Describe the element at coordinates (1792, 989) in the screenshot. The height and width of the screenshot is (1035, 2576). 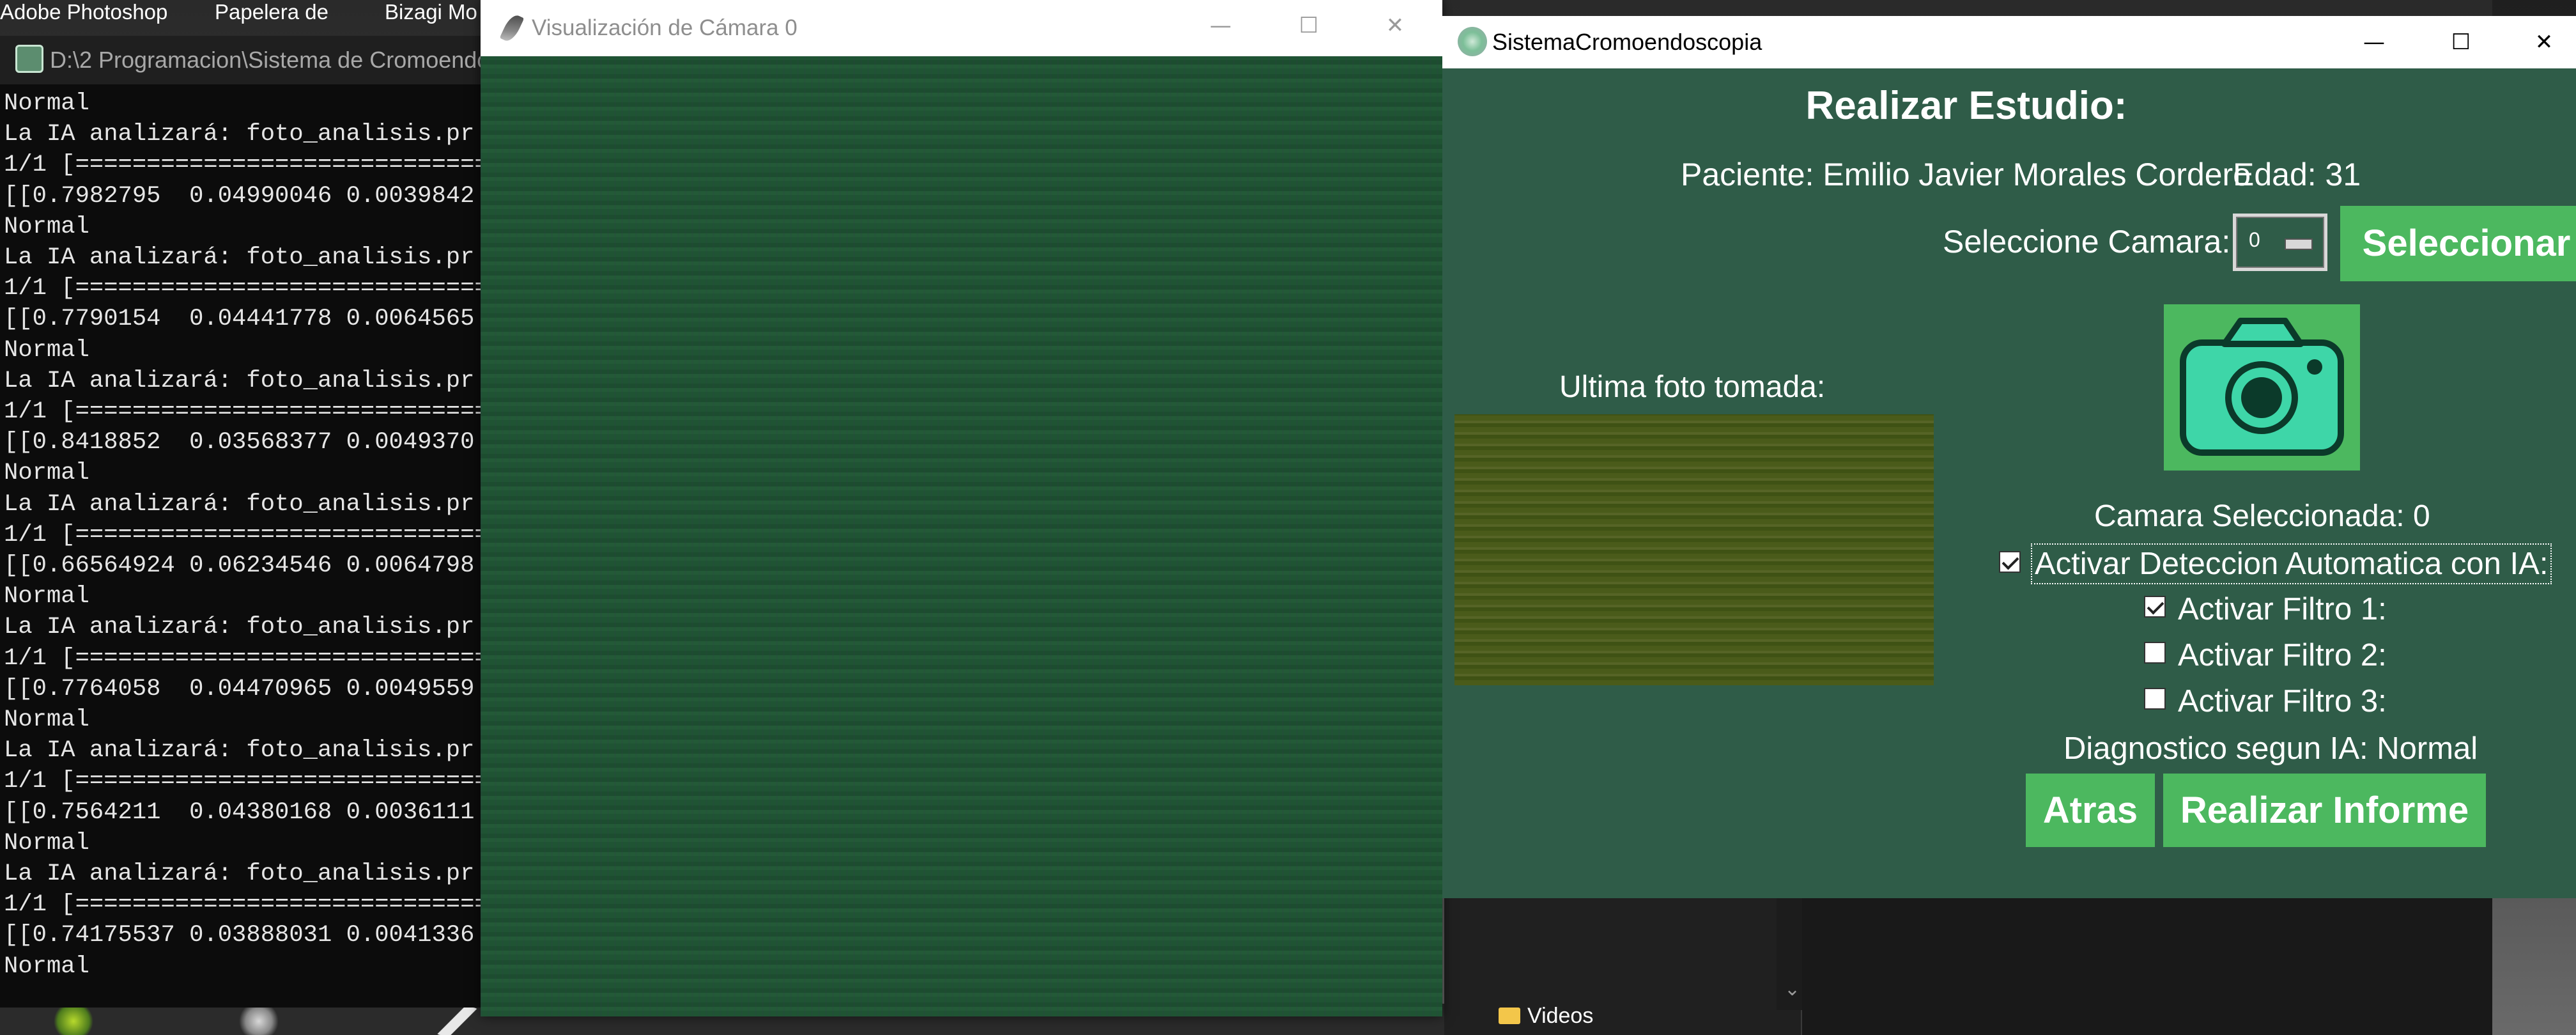
I see `chevron-down-icon: ⌄` at that location.